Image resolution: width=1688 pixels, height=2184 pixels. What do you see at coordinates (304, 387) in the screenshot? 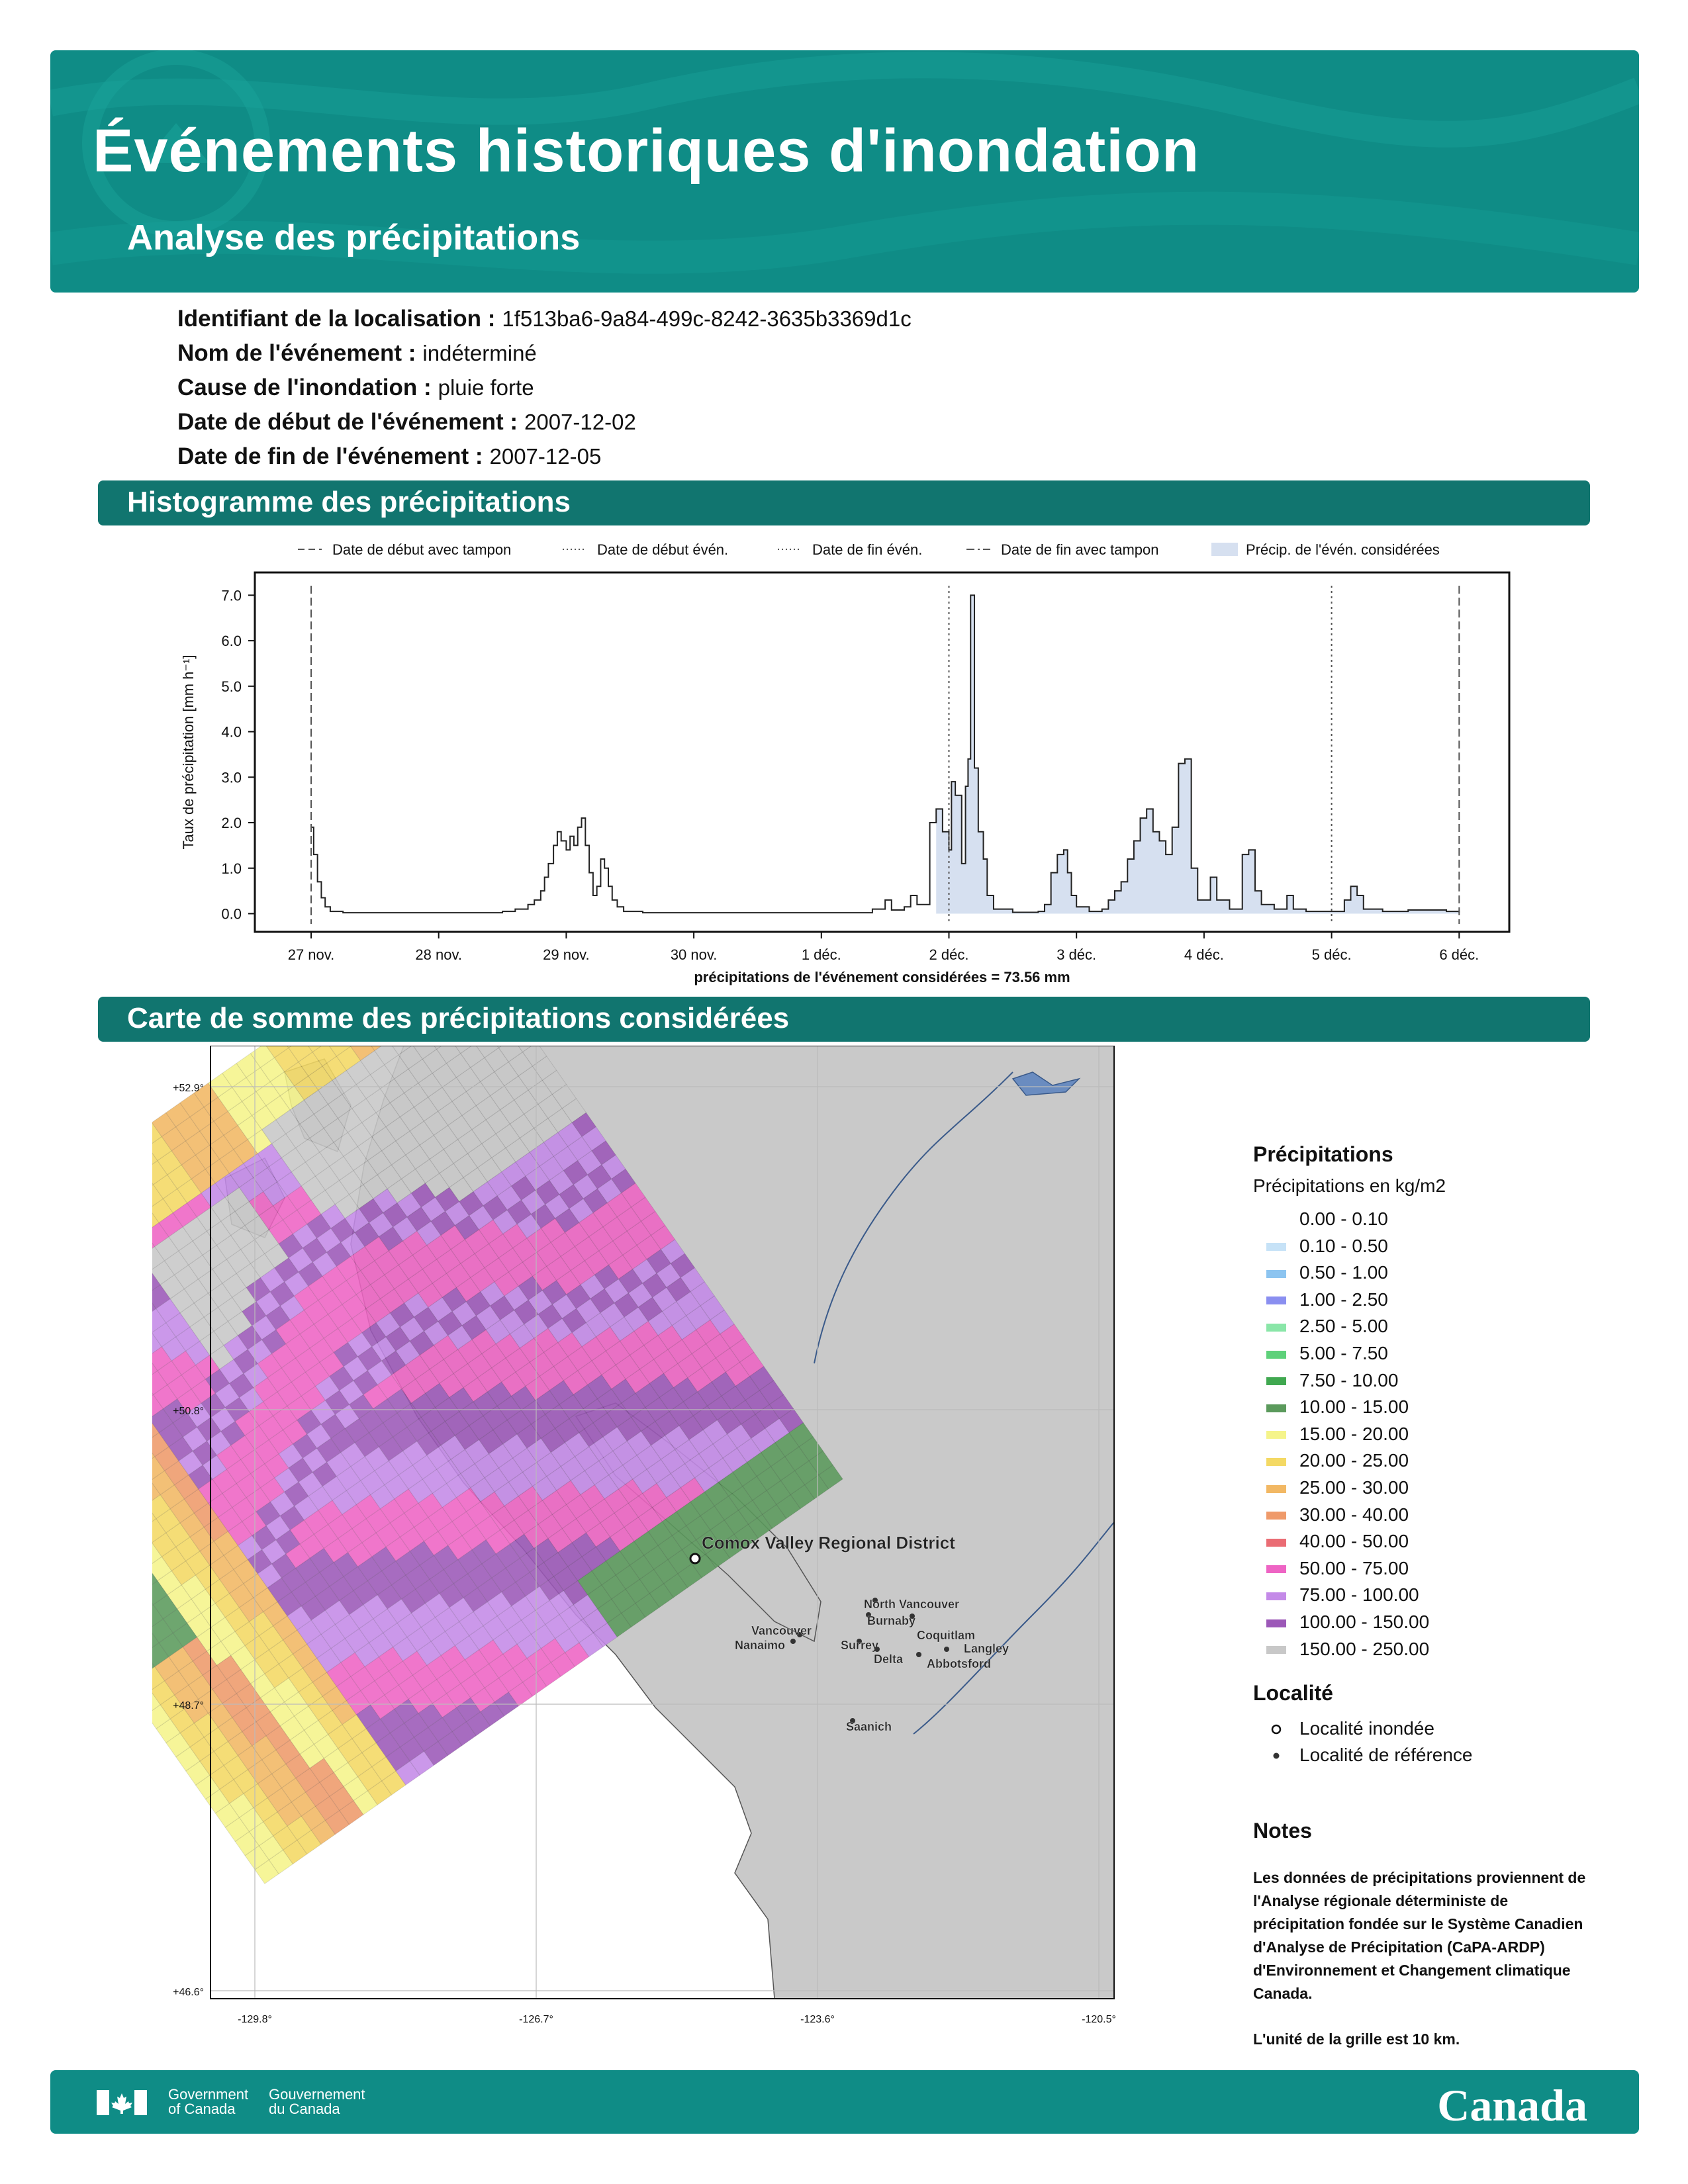
I see `info-label: Cause de l'inondation :` at bounding box center [304, 387].